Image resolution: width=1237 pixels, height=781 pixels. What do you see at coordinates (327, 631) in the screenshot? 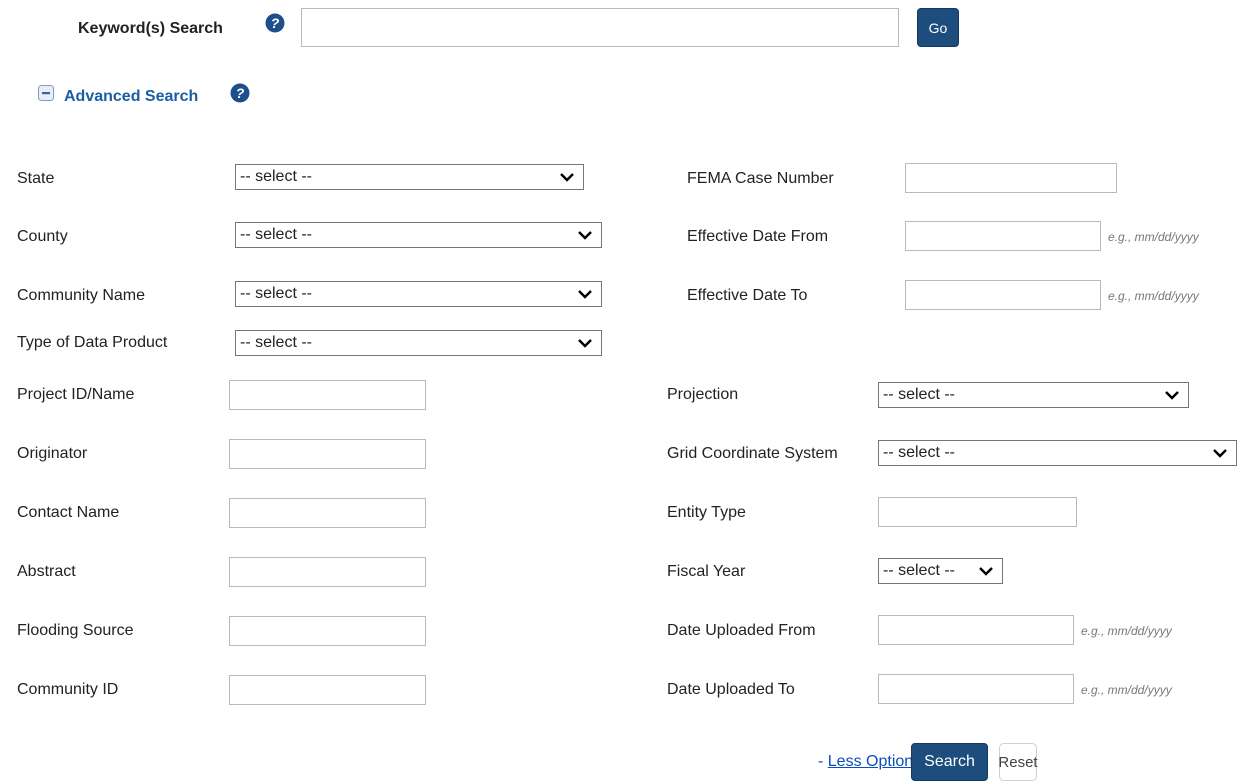
I see `flooding-source-input` at bounding box center [327, 631].